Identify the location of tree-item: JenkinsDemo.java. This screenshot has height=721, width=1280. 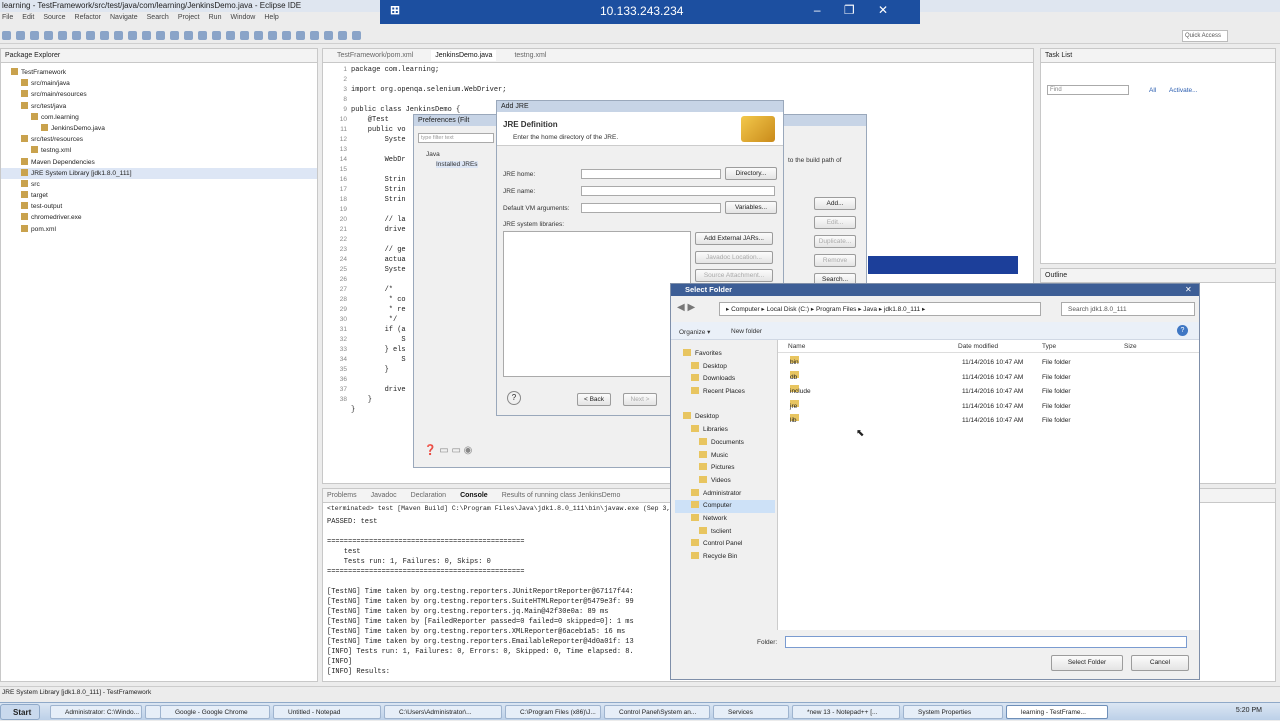
(159, 128).